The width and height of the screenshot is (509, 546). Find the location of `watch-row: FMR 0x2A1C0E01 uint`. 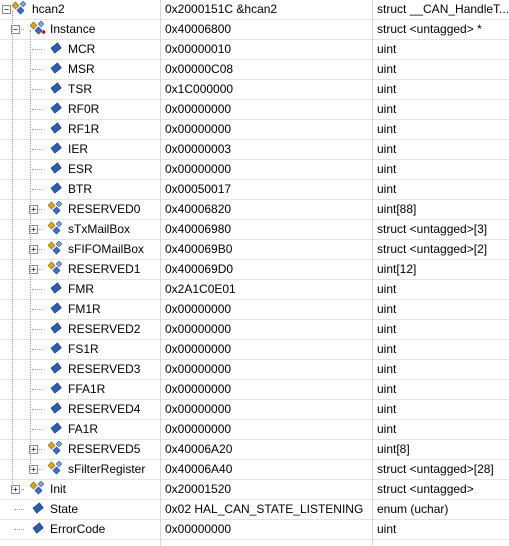

watch-row: FMR 0x2A1C0E01 uint is located at coordinates (254, 290).